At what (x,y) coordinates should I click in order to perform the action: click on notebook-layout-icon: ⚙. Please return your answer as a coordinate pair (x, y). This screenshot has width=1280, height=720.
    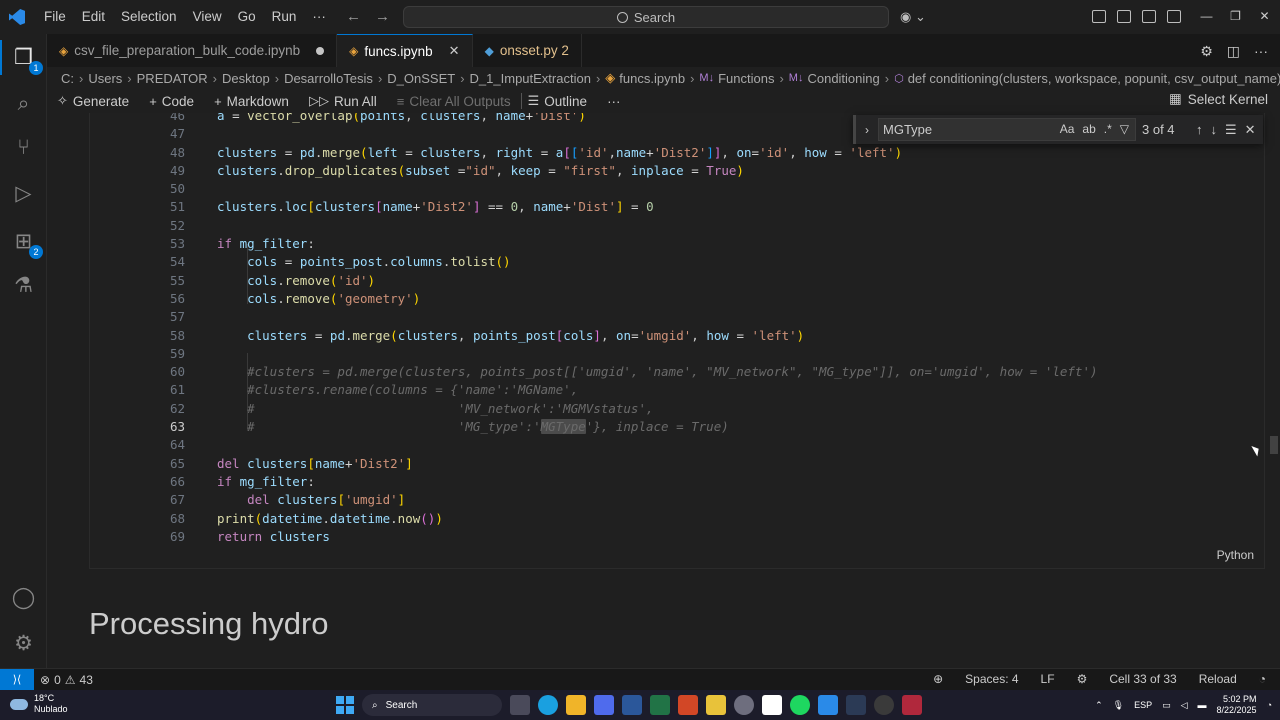
    Looking at the image, I should click on (1082, 679).